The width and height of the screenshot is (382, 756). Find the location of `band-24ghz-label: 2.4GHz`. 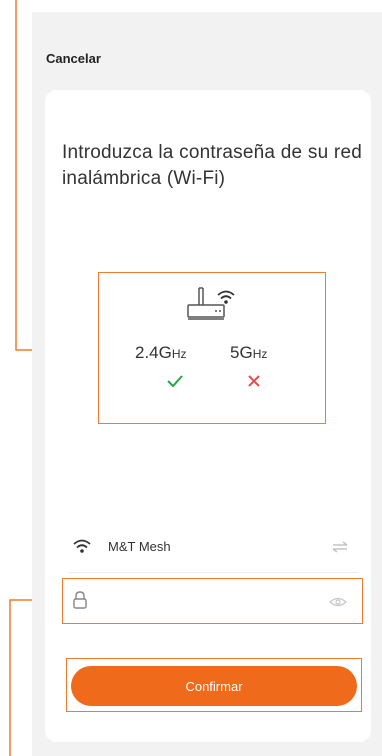

band-24ghz-label: 2.4GHz is located at coordinates (161, 352).